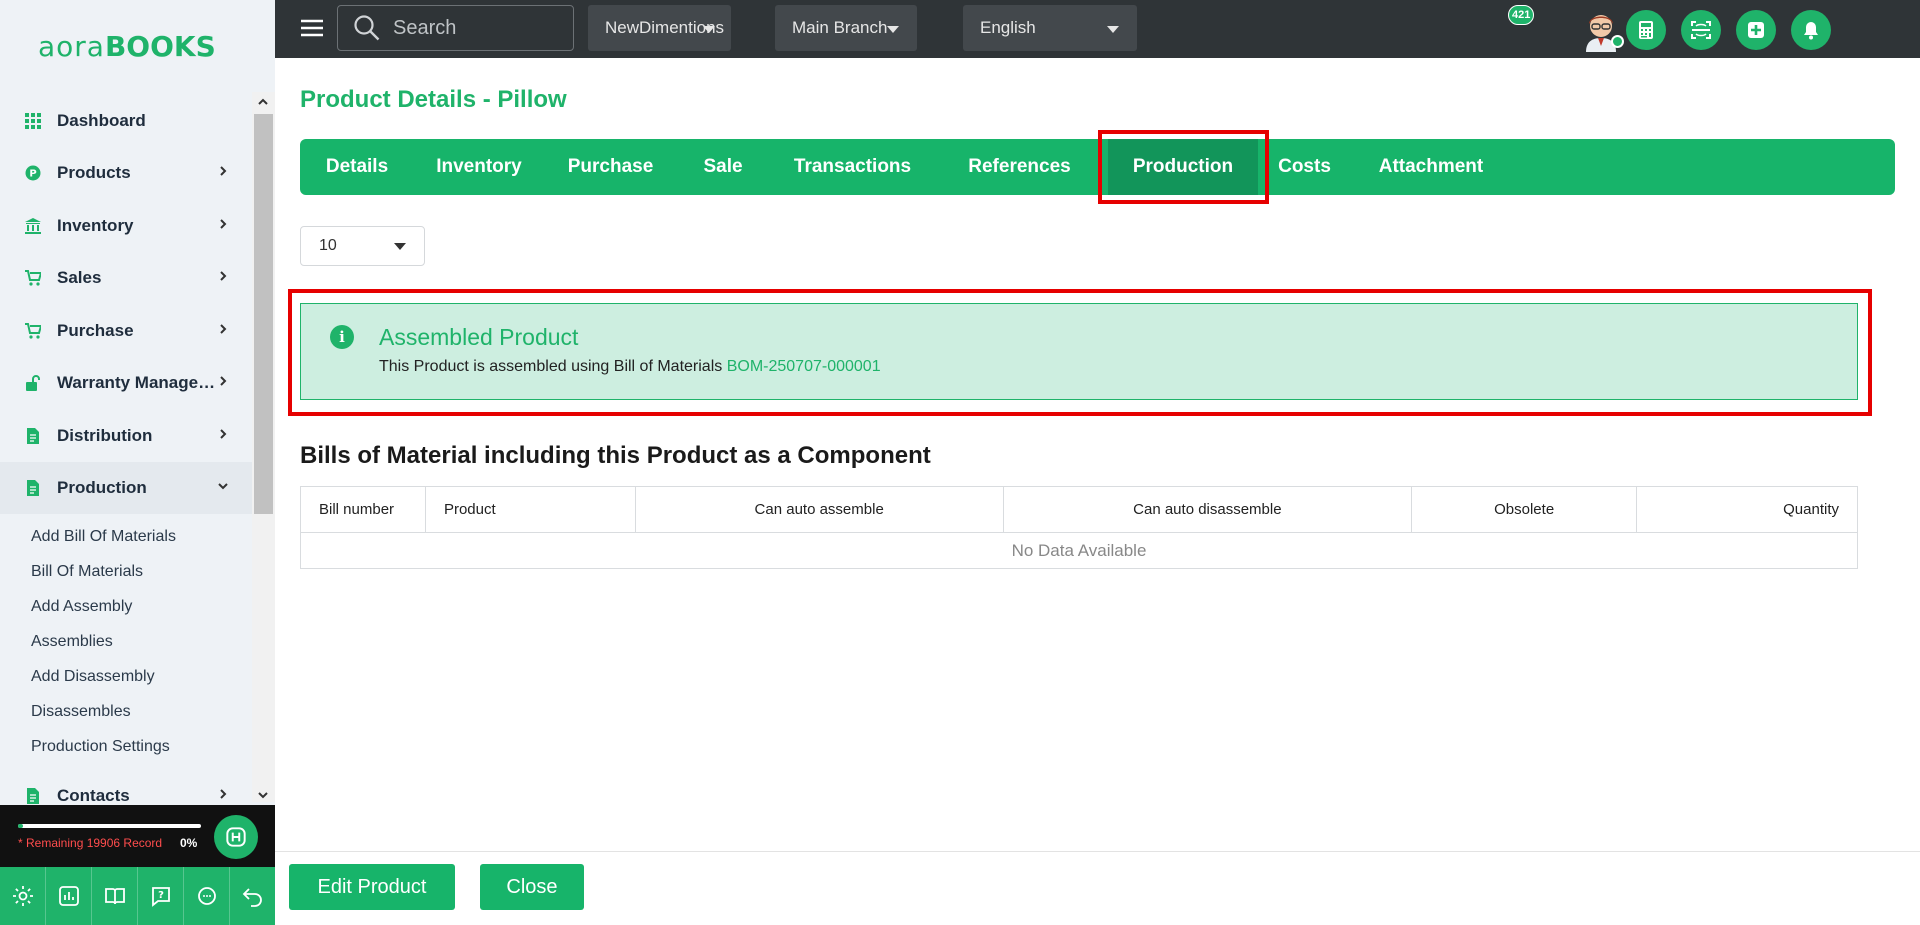  I want to click on search-box, so click(455, 28).